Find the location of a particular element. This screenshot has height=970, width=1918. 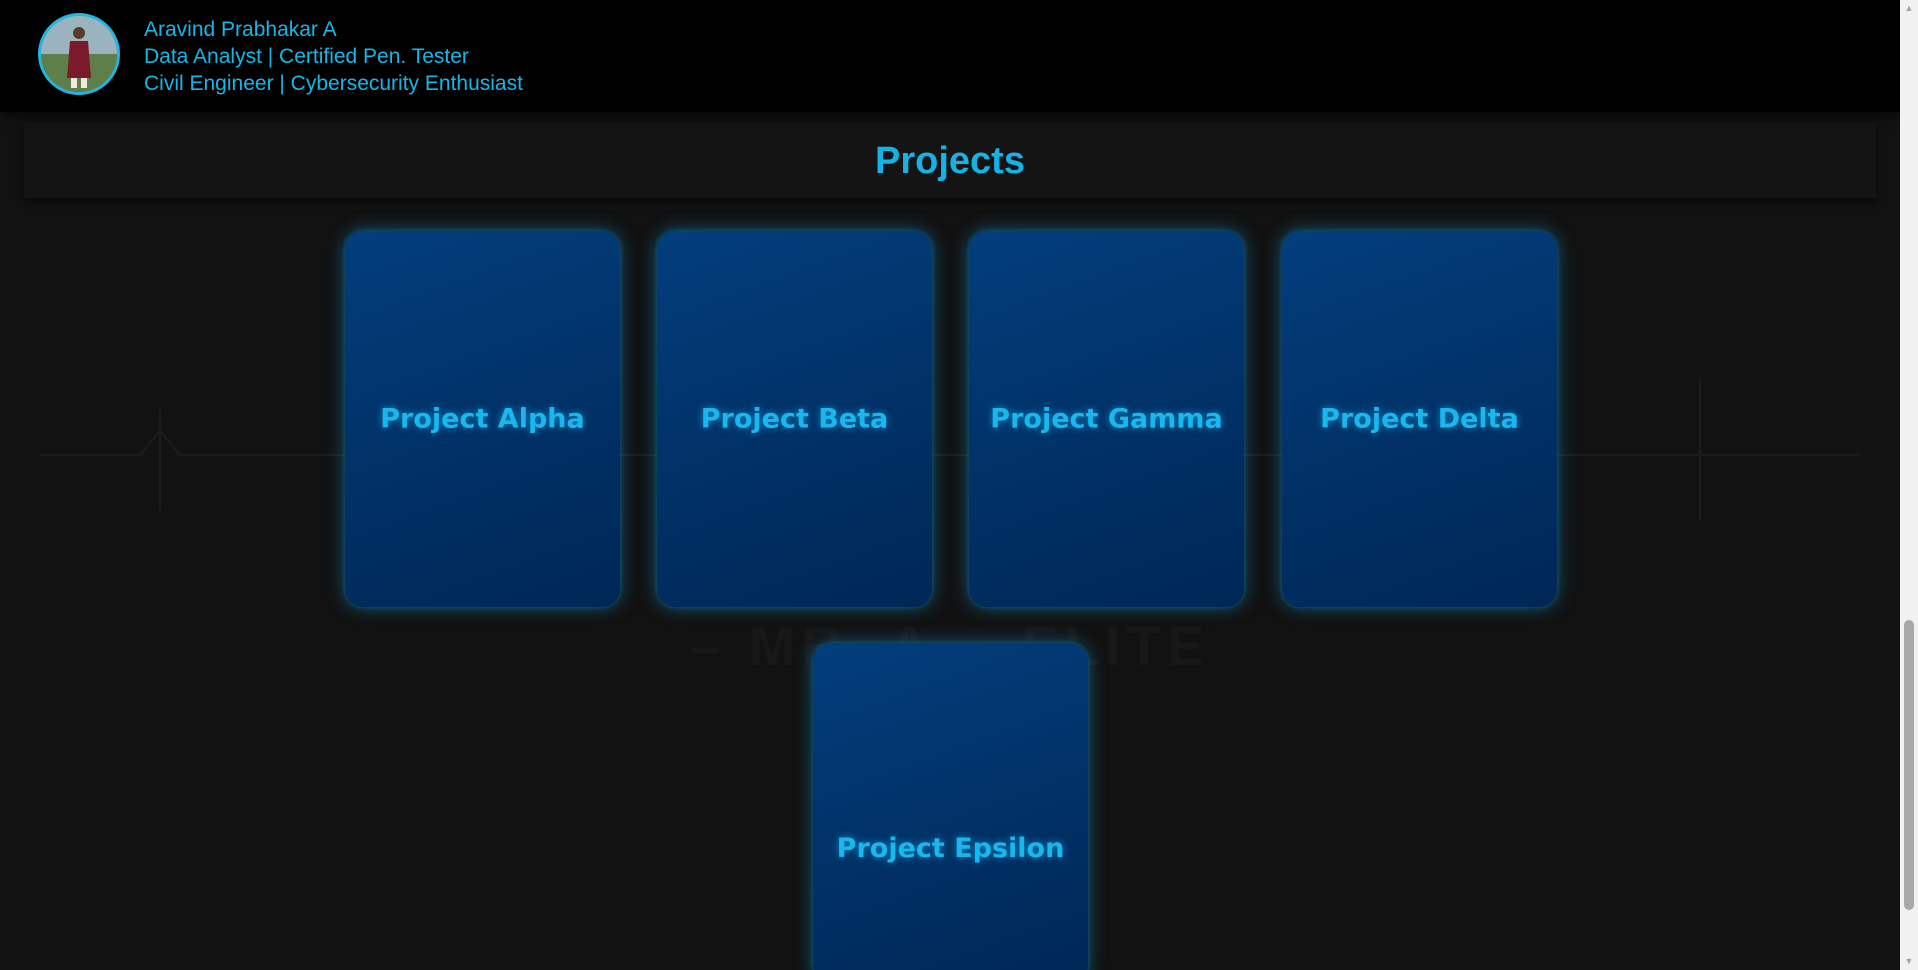

project-card-alpha: Project Alpha is located at coordinates (482, 419).